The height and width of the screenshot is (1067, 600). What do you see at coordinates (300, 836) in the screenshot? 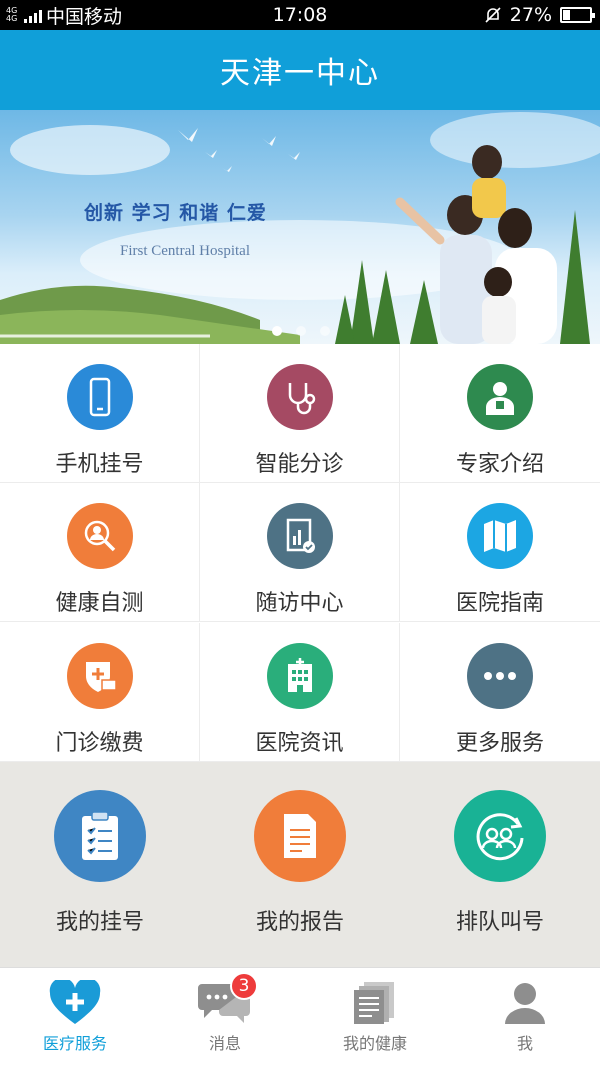
I see `document-icon` at bounding box center [300, 836].